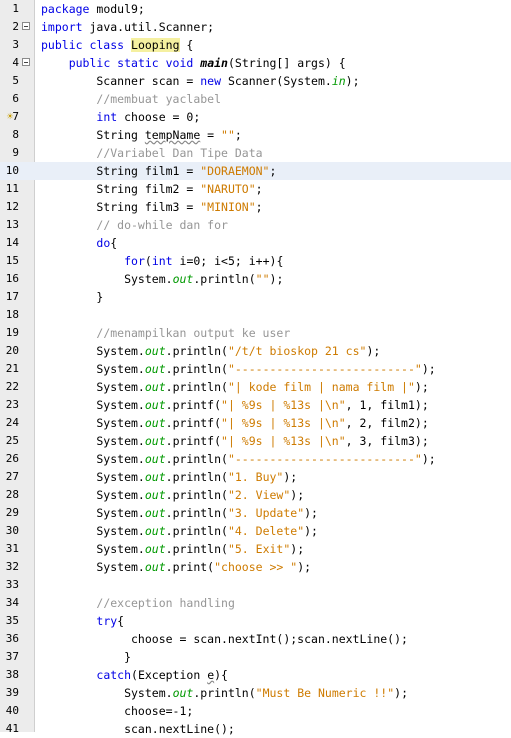 The height and width of the screenshot is (738, 511). Describe the element at coordinates (255, 711) in the screenshot. I see `code-line: 40 choose=-1;` at that location.